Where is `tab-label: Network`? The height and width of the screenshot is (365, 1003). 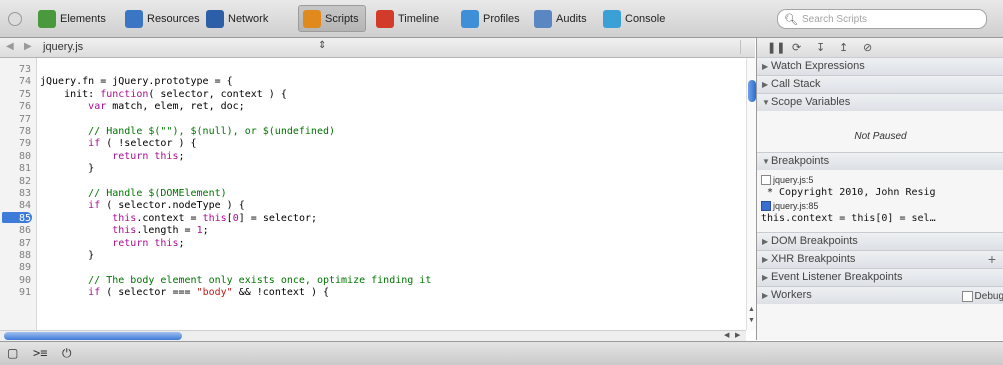 tab-label: Network is located at coordinates (248, 18).